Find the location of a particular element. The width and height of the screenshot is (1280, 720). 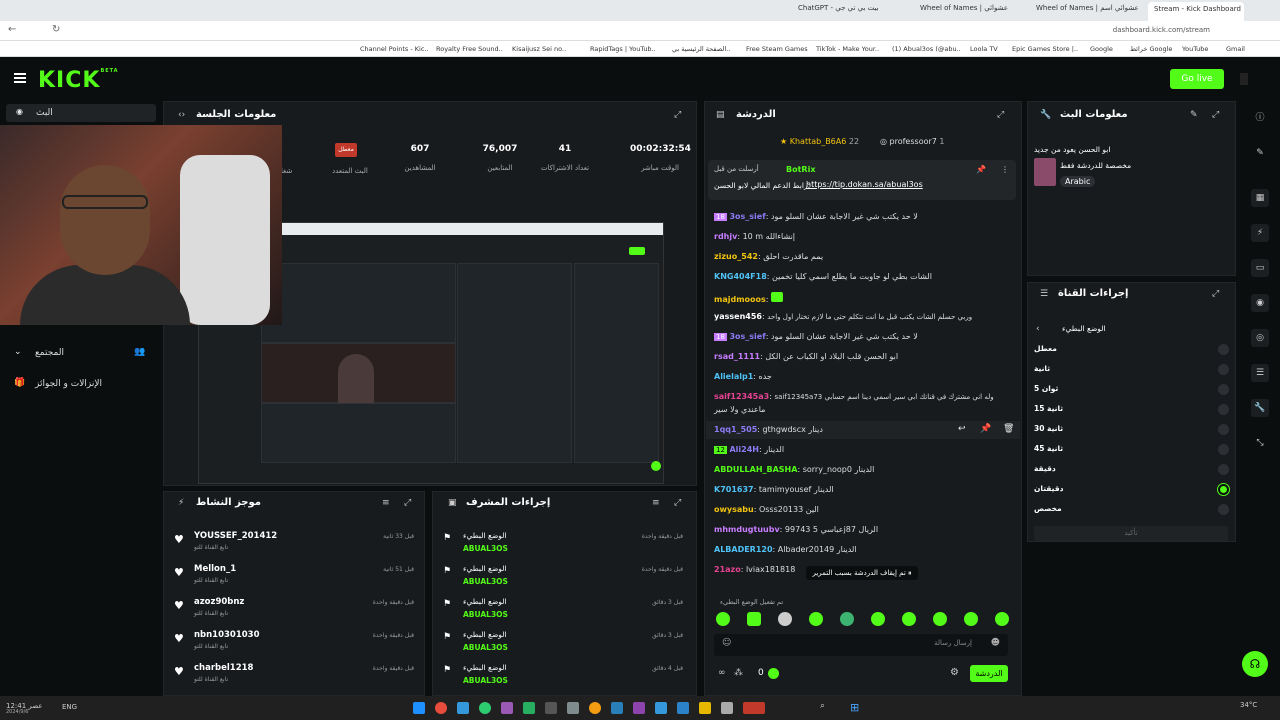

chat-username: K701637 is located at coordinates (734, 489).